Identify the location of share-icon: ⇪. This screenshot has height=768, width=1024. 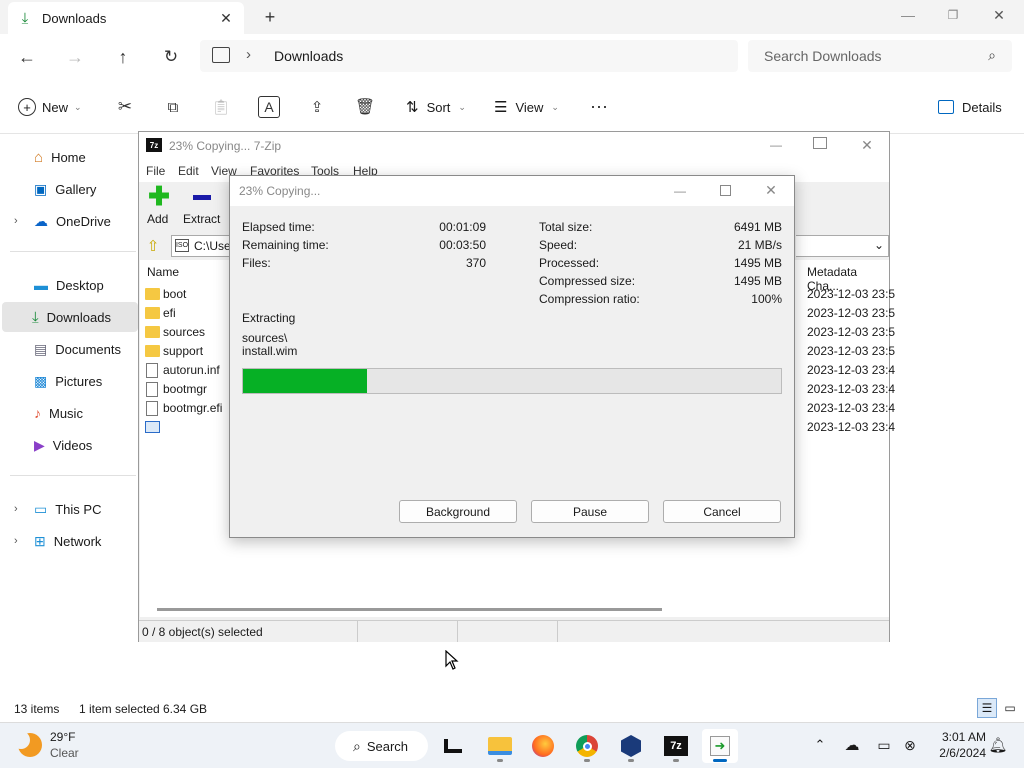
(317, 107).